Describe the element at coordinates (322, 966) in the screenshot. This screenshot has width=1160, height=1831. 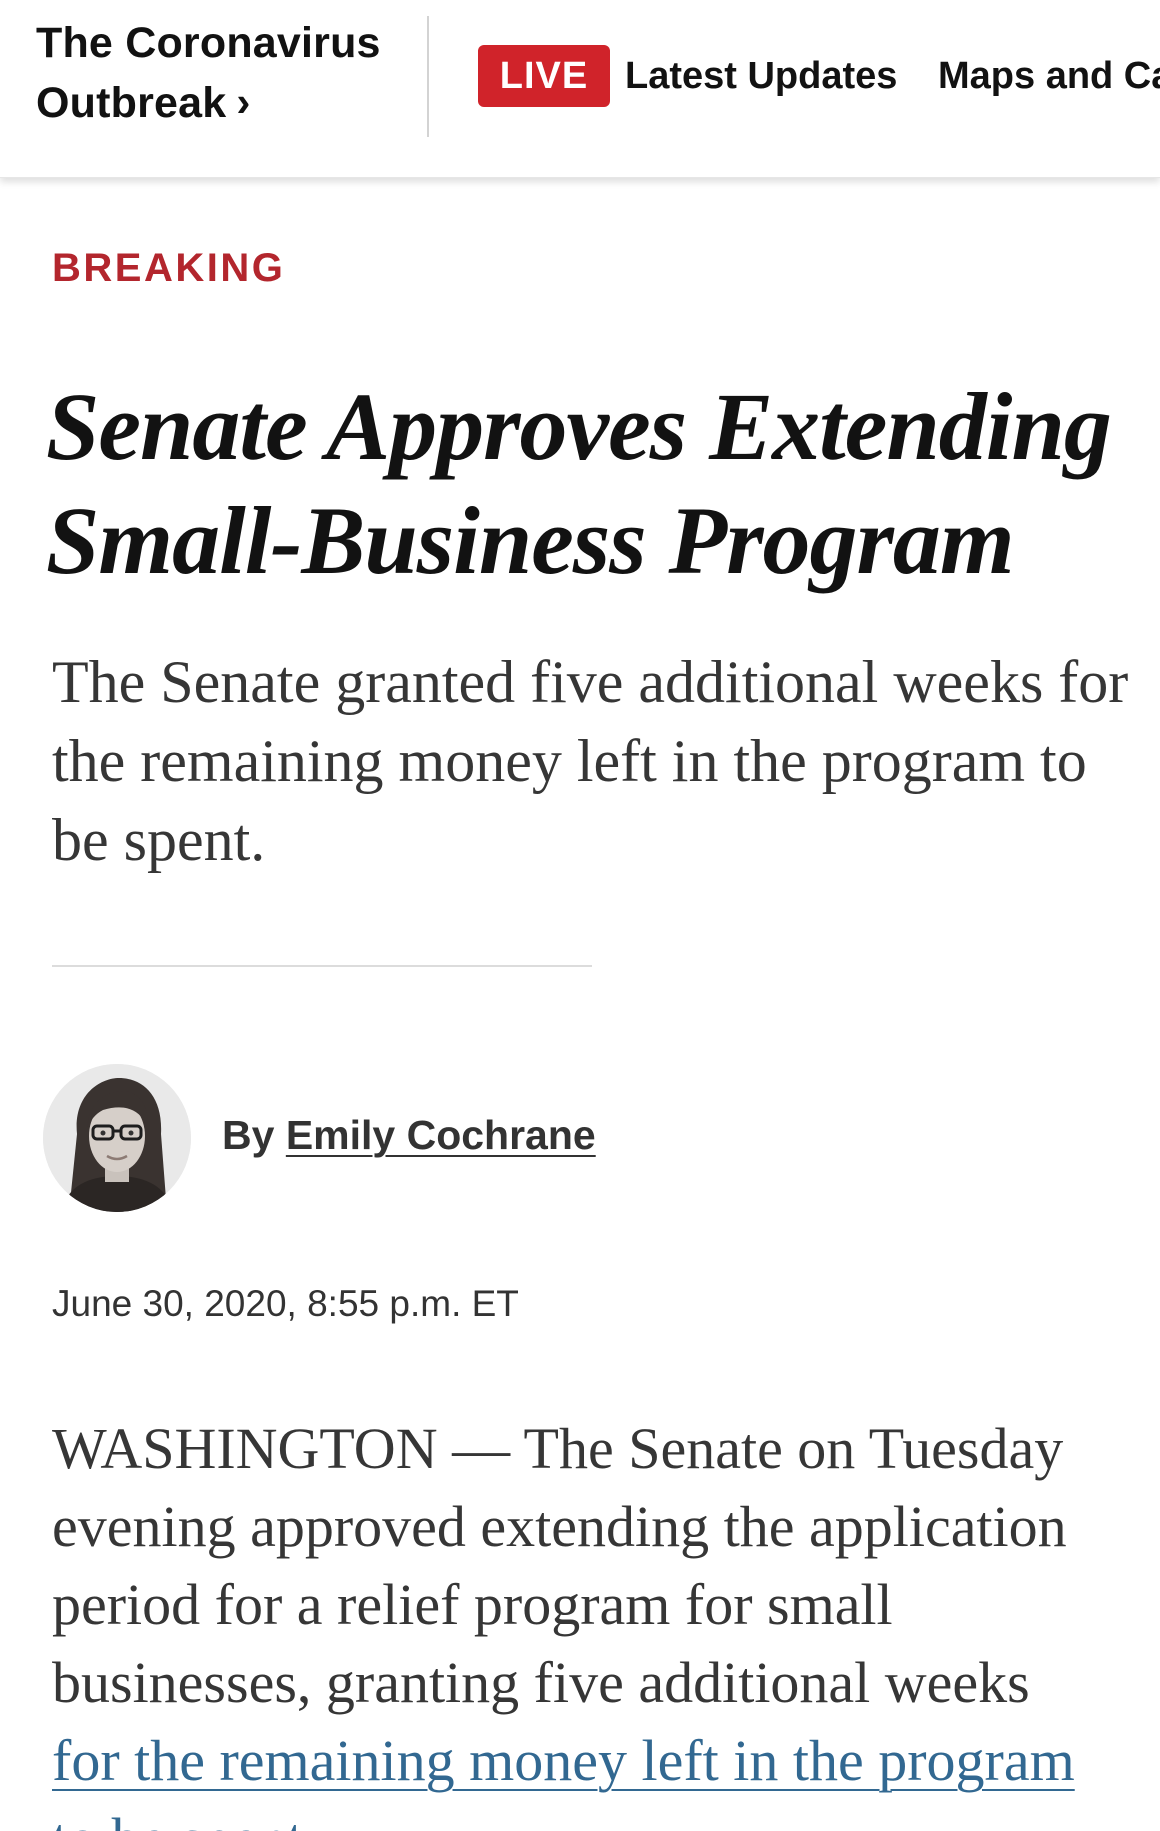
I see `divider-rule` at that location.